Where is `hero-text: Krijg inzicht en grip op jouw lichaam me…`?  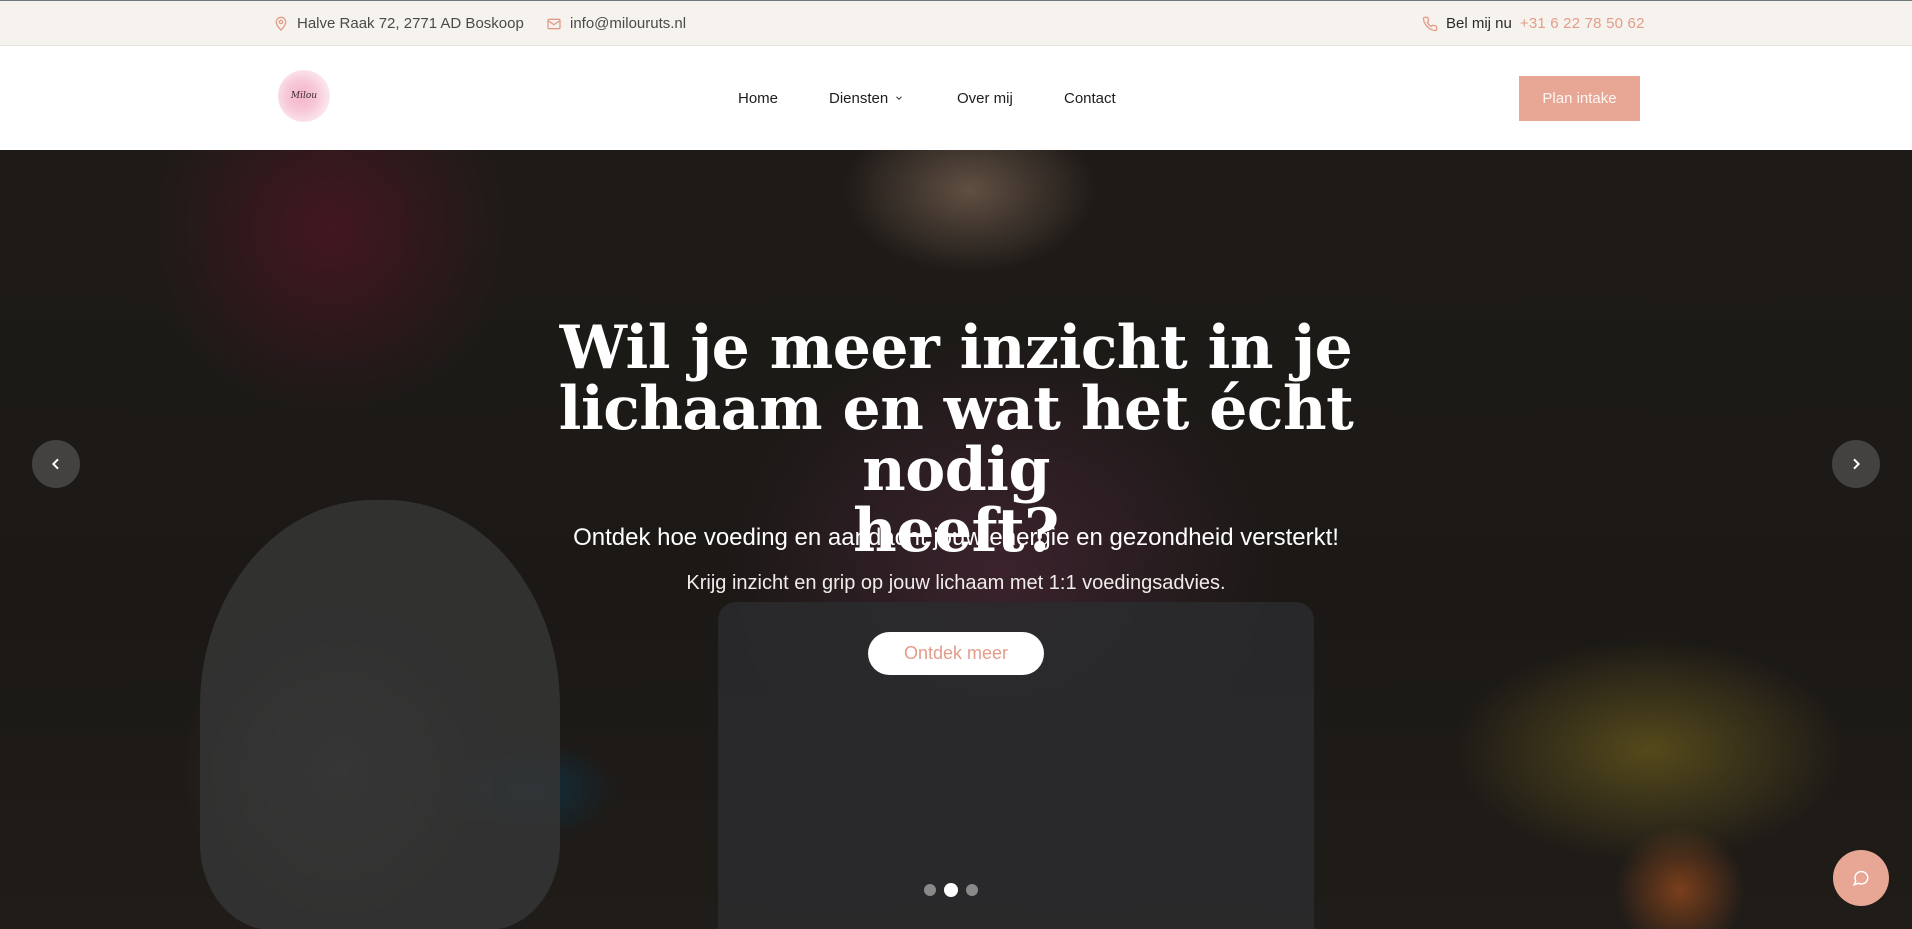
hero-text: Krijg inzicht en grip op jouw lichaam me… is located at coordinates (956, 583).